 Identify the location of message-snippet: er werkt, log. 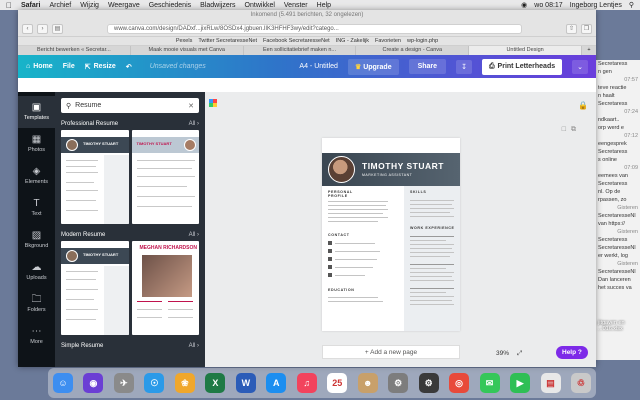
(618, 256).